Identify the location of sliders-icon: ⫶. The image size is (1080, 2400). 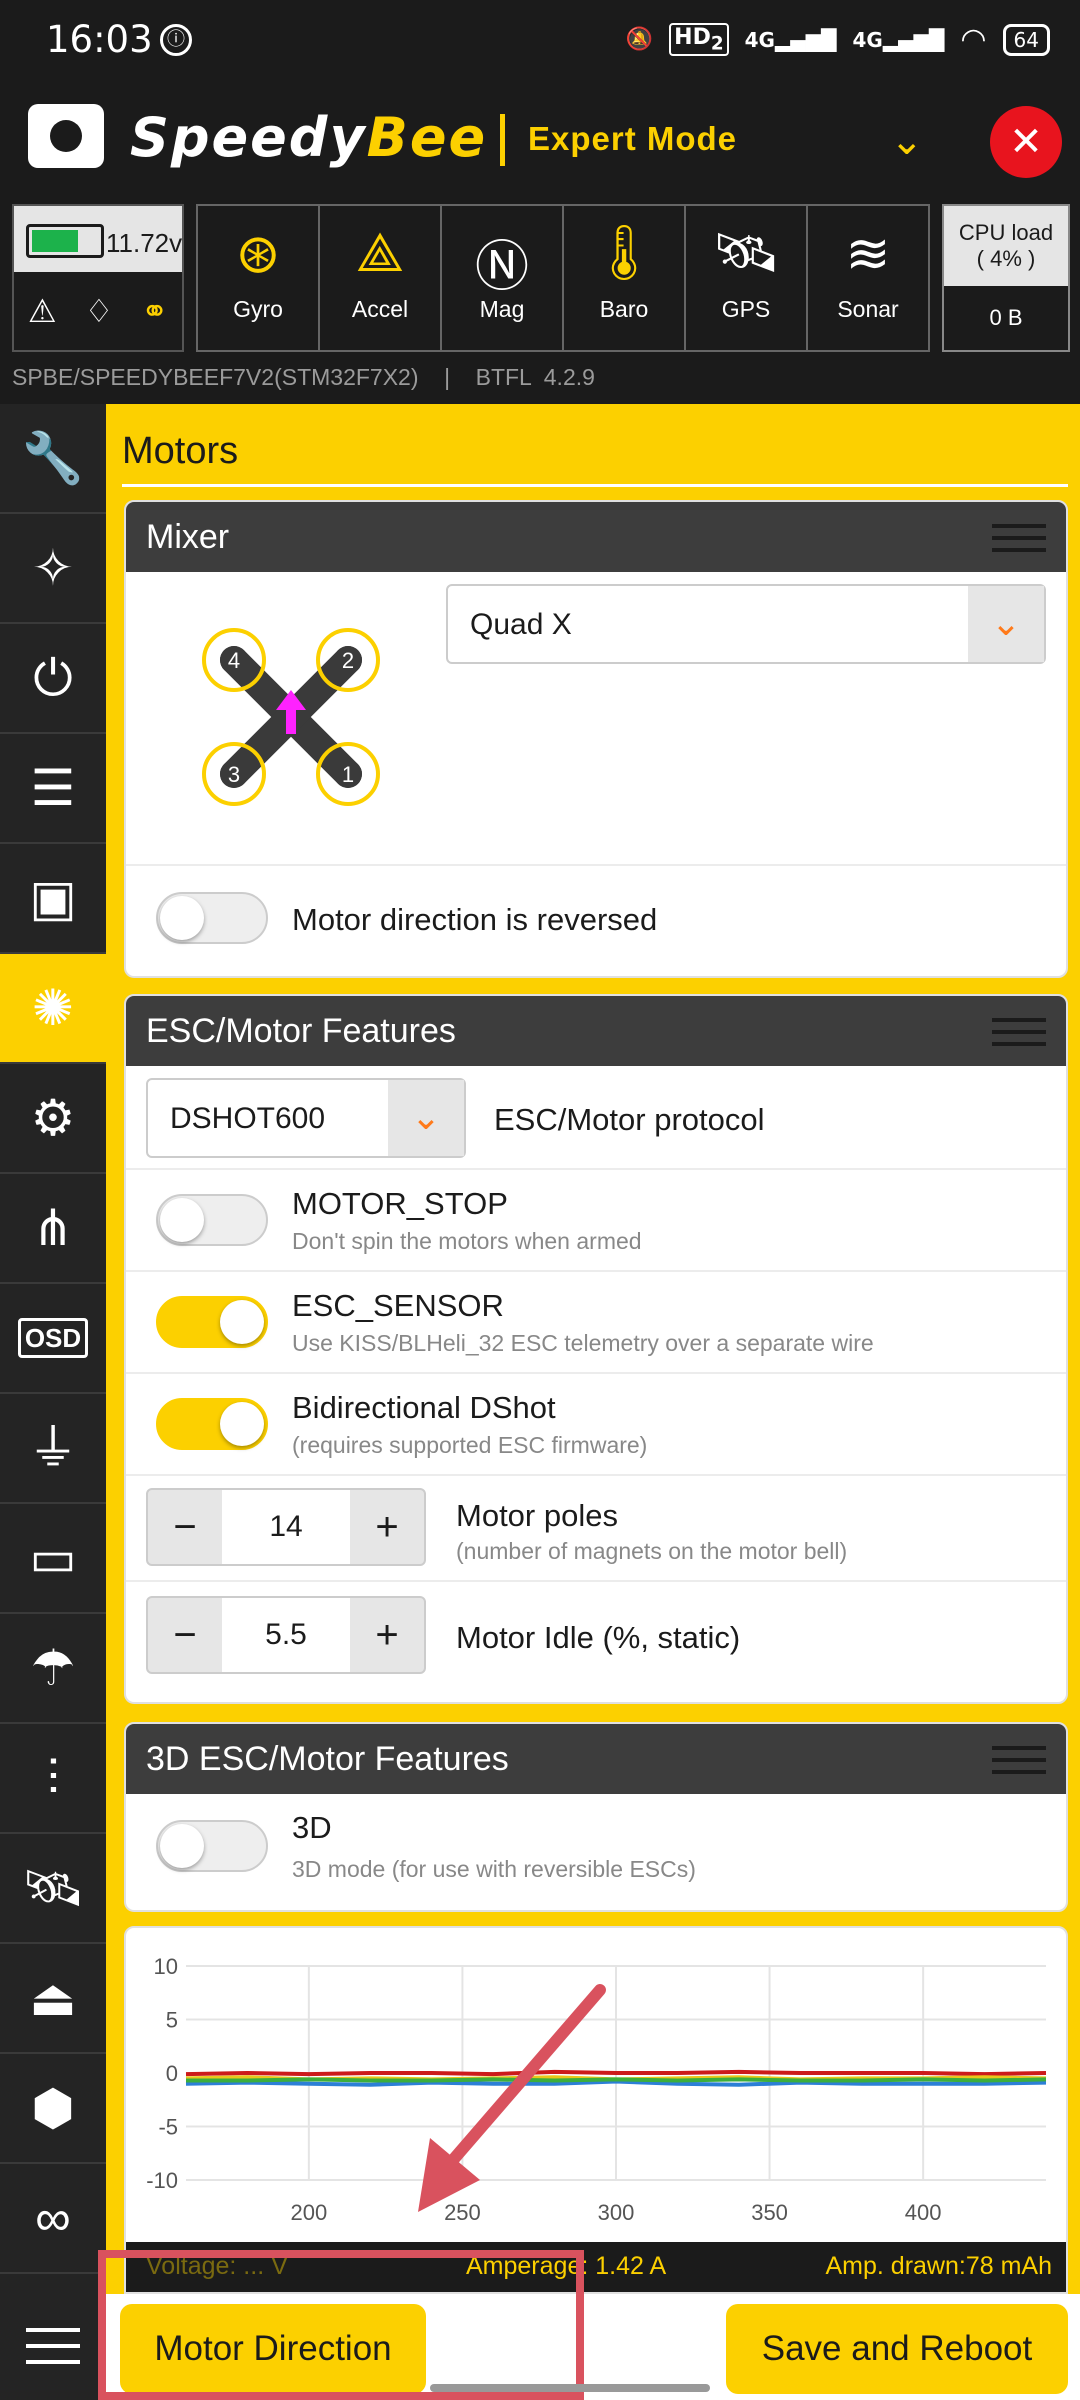
(53, 1778).